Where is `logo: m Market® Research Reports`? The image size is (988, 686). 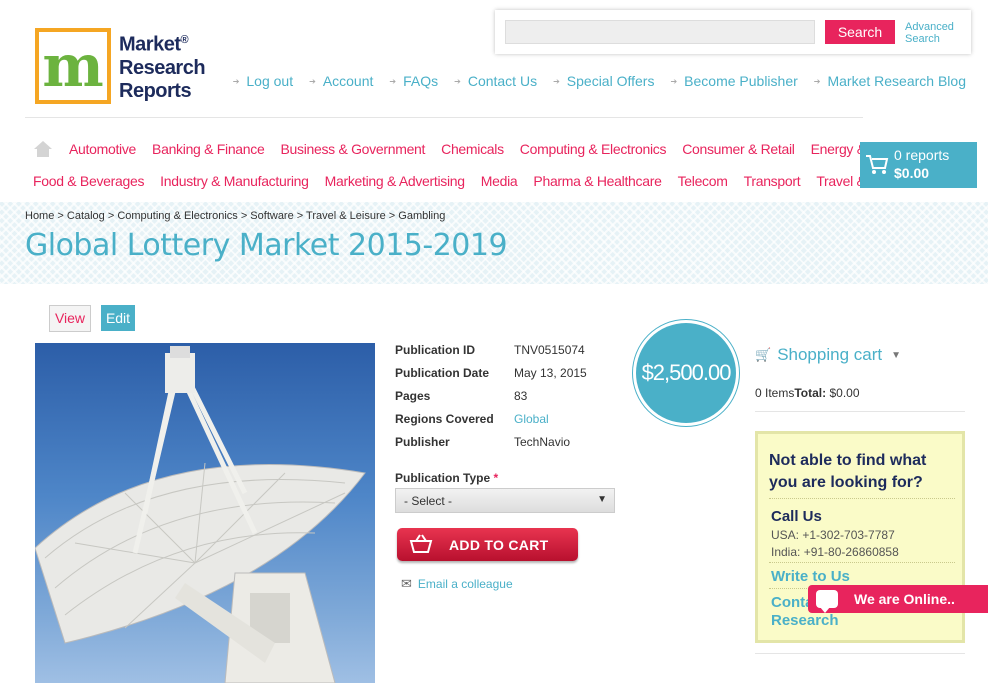 logo: m Market® Research Reports is located at coordinates (120, 66).